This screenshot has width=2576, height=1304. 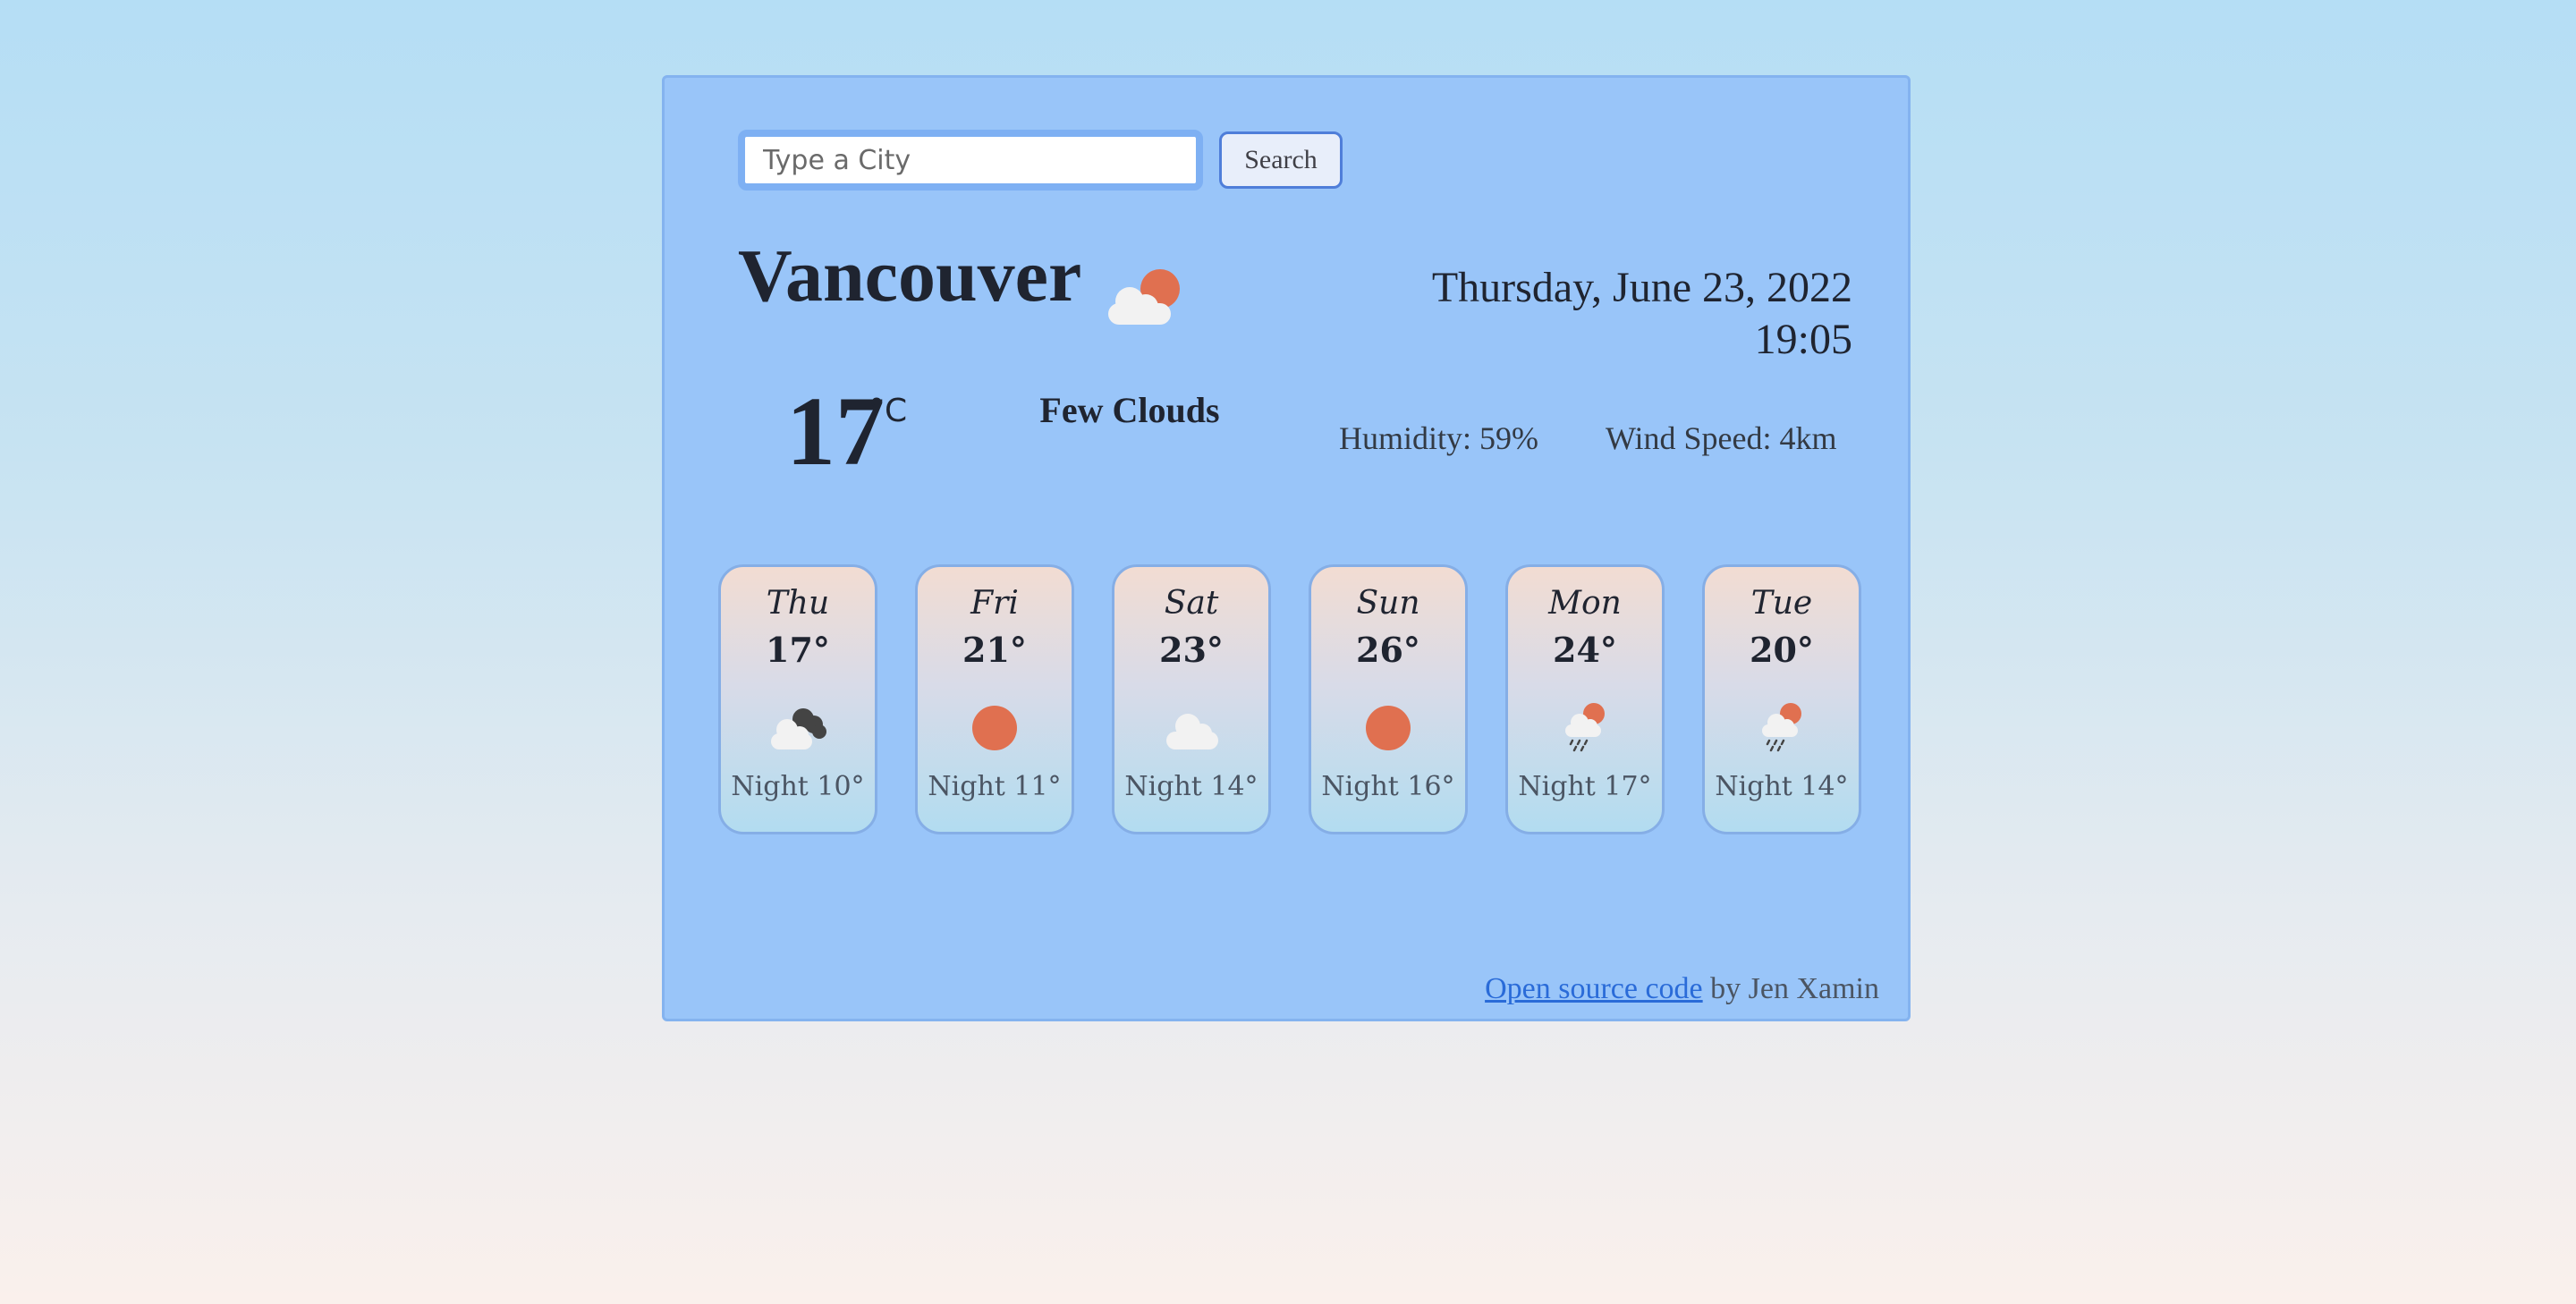 I want to click on forecast-card: Sat 23° Night 14°, so click(x=1191, y=699).